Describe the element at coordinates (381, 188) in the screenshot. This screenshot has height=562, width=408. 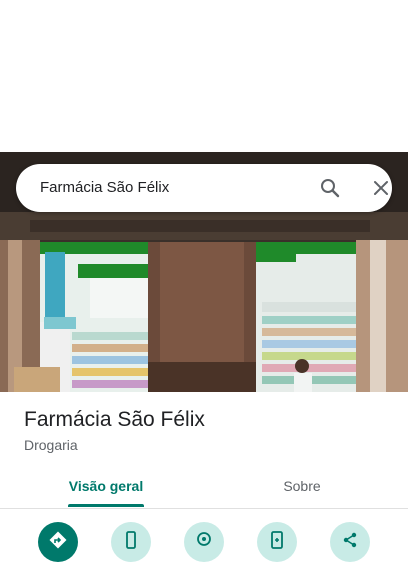
I see `close-icon` at that location.